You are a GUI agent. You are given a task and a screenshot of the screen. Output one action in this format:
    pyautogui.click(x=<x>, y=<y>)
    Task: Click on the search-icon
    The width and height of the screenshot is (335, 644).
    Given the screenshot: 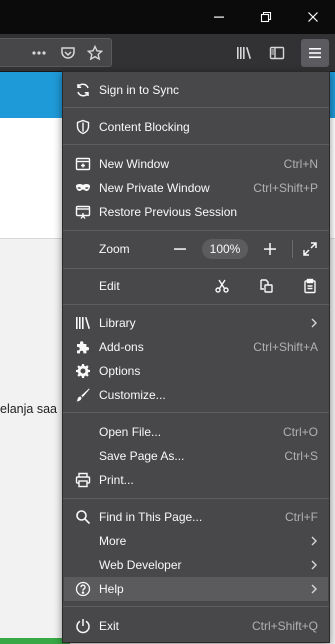 What is the action you would take?
    pyautogui.click(x=83, y=517)
    